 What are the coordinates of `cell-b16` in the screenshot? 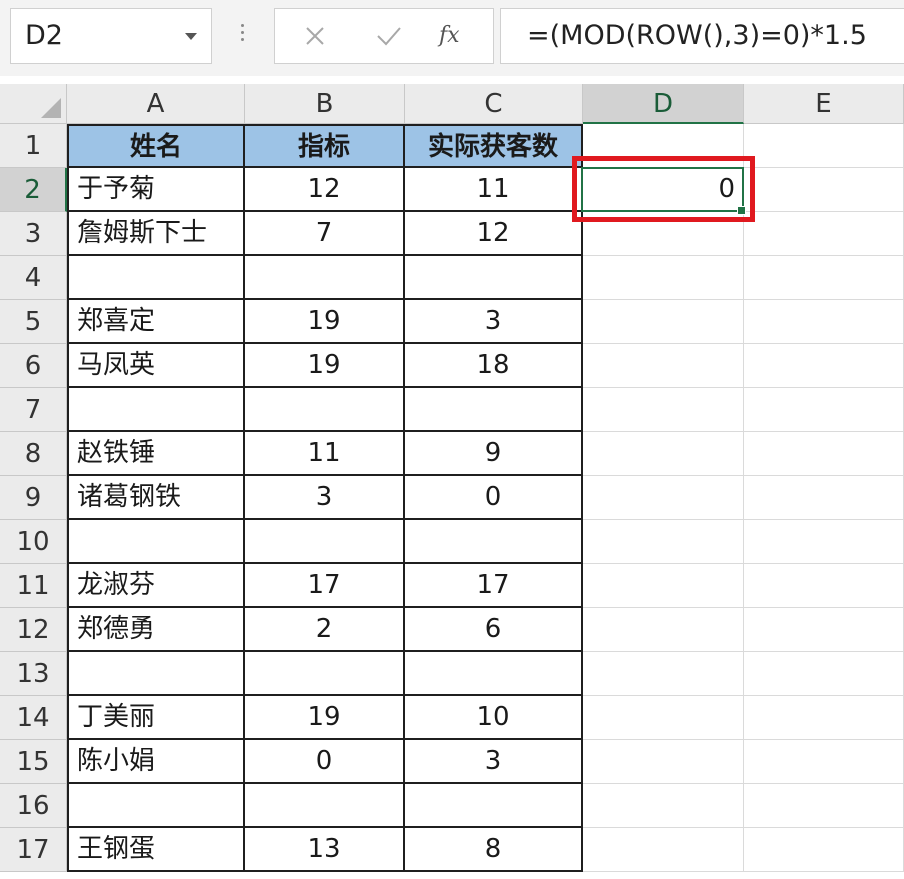 It's located at (325, 806).